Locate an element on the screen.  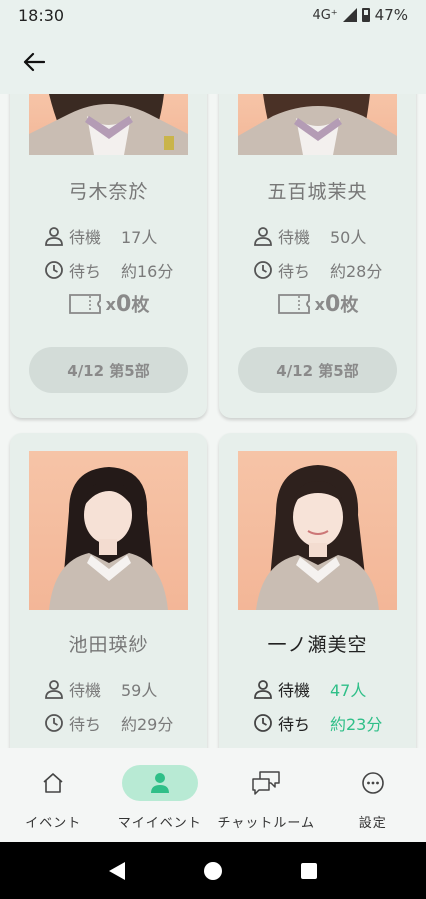
back-button is located at coordinates (34, 62).